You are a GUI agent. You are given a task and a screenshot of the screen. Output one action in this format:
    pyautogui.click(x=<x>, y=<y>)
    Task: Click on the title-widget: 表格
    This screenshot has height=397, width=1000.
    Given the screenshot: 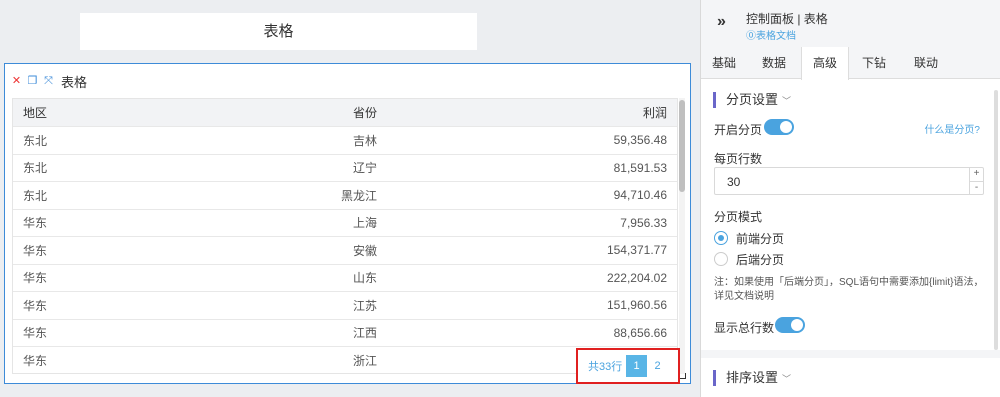 What is the action you would take?
    pyautogui.click(x=278, y=31)
    